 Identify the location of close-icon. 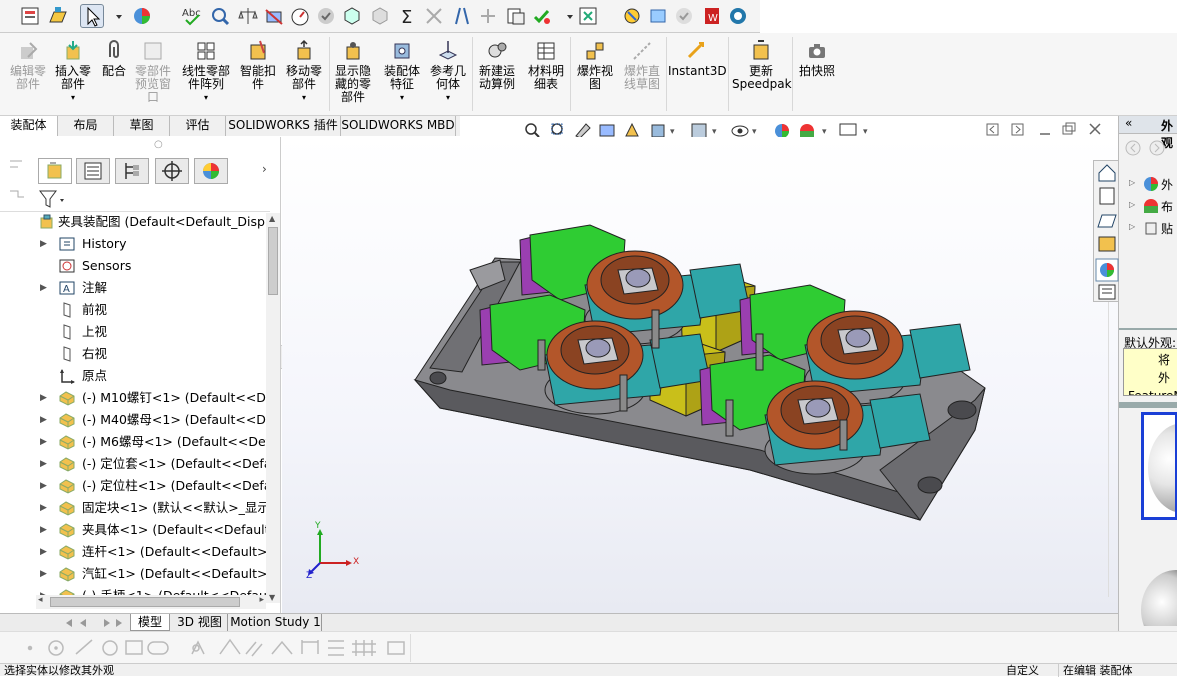
(1095, 129).